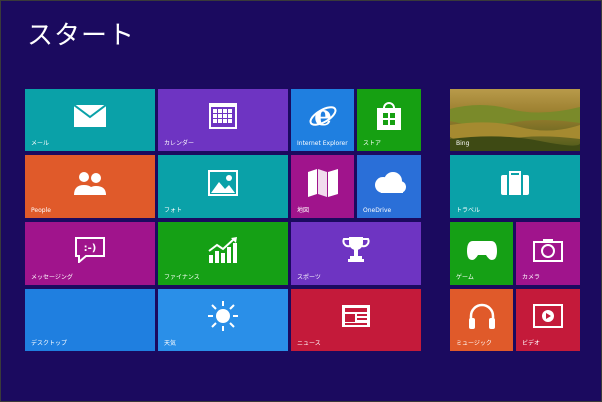 The width and height of the screenshot is (602, 402). What do you see at coordinates (548, 316) in the screenshot?
I see `video-play-icon` at bounding box center [548, 316].